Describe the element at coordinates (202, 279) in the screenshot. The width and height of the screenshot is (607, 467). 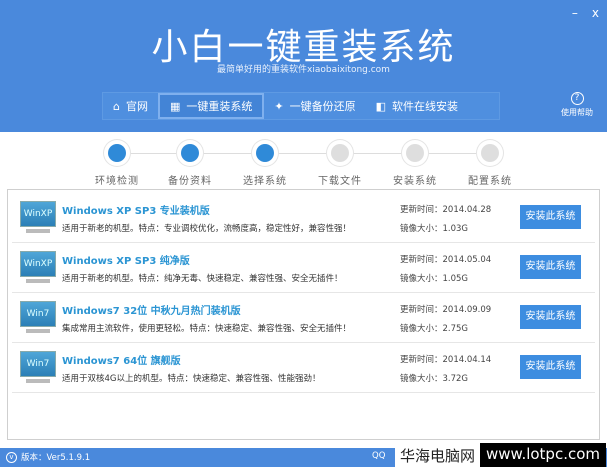
I see `system-desc: 适用于新老的机型。特点：纯净无毒、快速稳定、兼容性强、安全无插件！` at that location.